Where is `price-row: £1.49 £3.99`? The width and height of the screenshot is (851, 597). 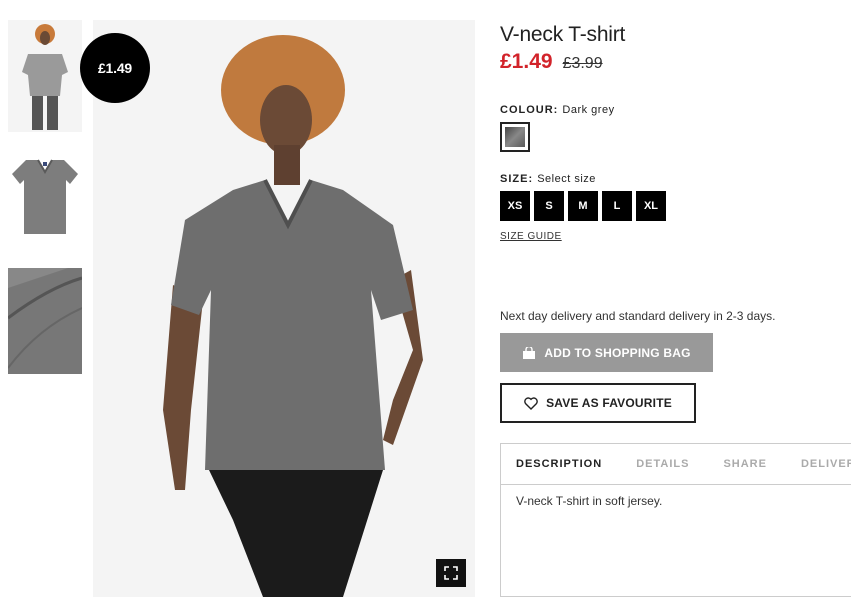 price-row: £1.49 £3.99 is located at coordinates (551, 62).